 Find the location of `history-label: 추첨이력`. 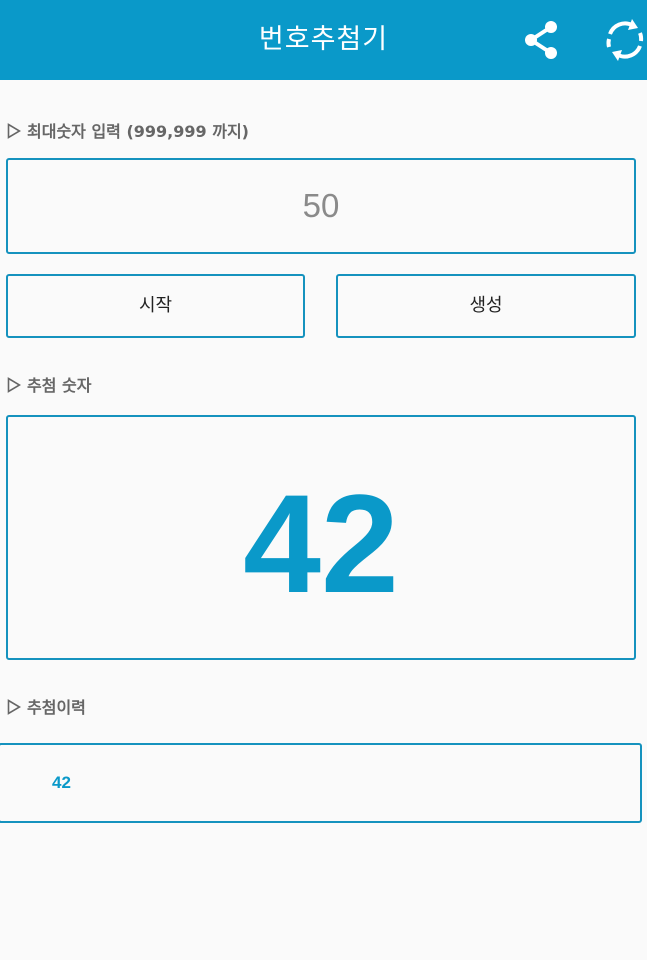

history-label: 추첨이력 is located at coordinates (46, 706).